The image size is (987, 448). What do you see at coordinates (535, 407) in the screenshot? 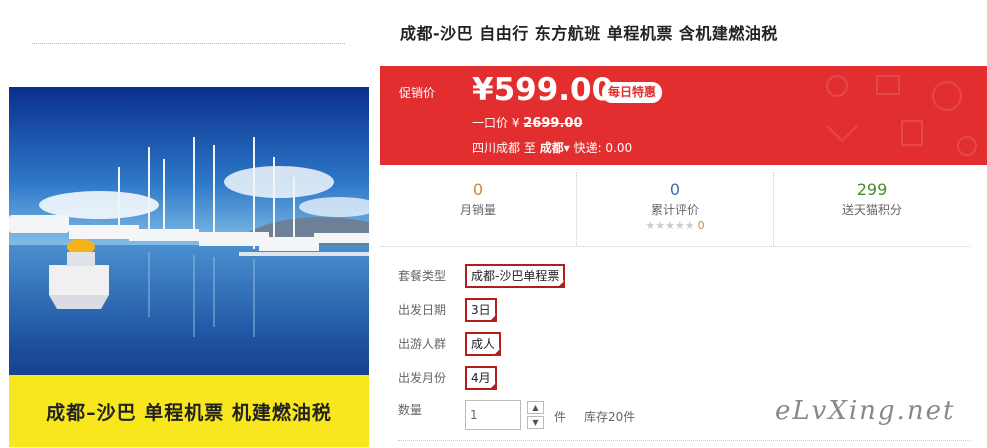
I see `arrow-up-icon: ▲` at bounding box center [535, 407].